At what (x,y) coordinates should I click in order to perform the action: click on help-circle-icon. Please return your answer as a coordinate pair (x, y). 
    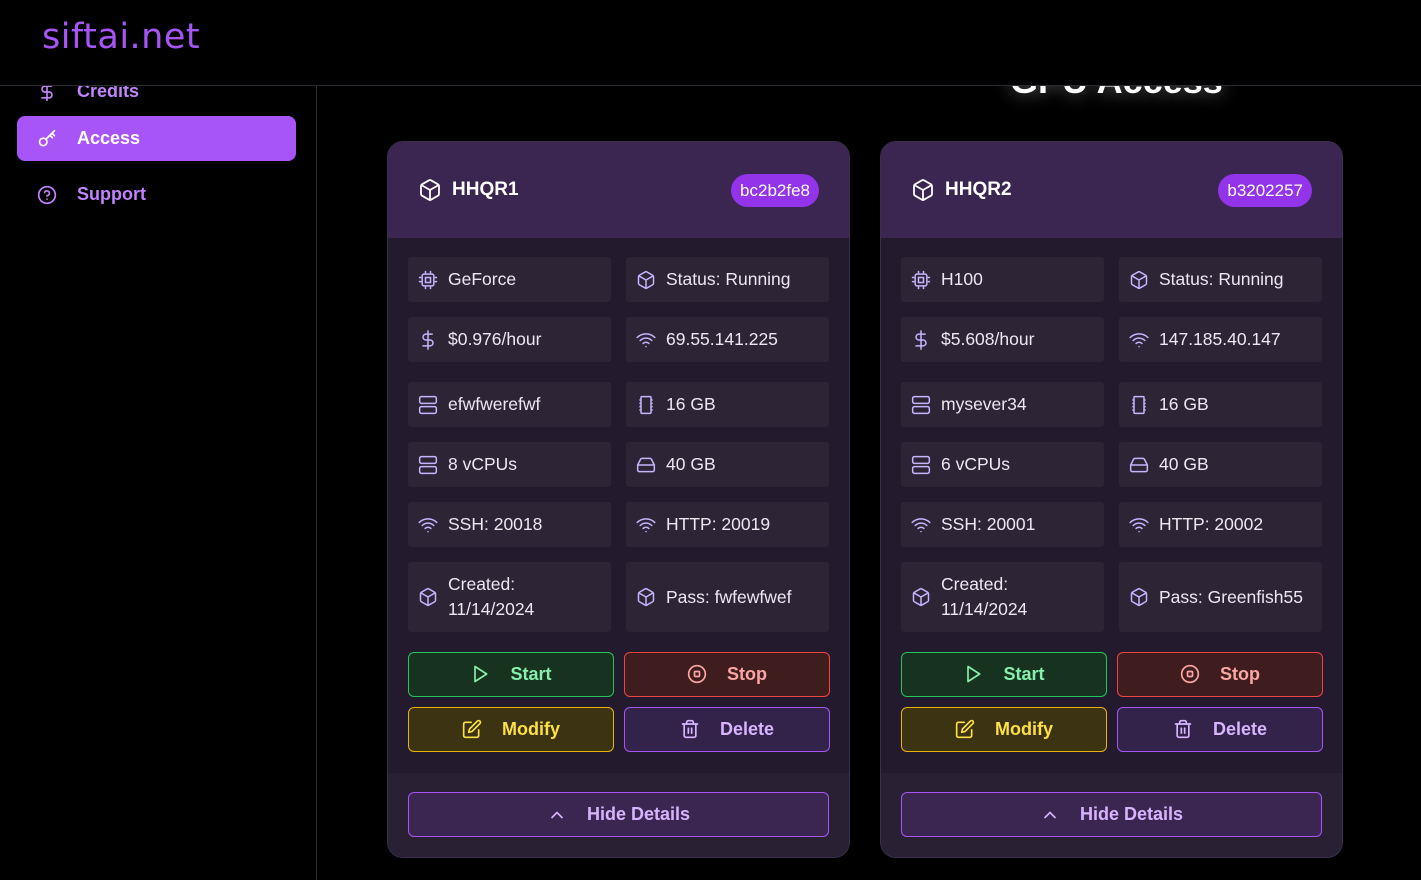
    Looking at the image, I should click on (47, 195).